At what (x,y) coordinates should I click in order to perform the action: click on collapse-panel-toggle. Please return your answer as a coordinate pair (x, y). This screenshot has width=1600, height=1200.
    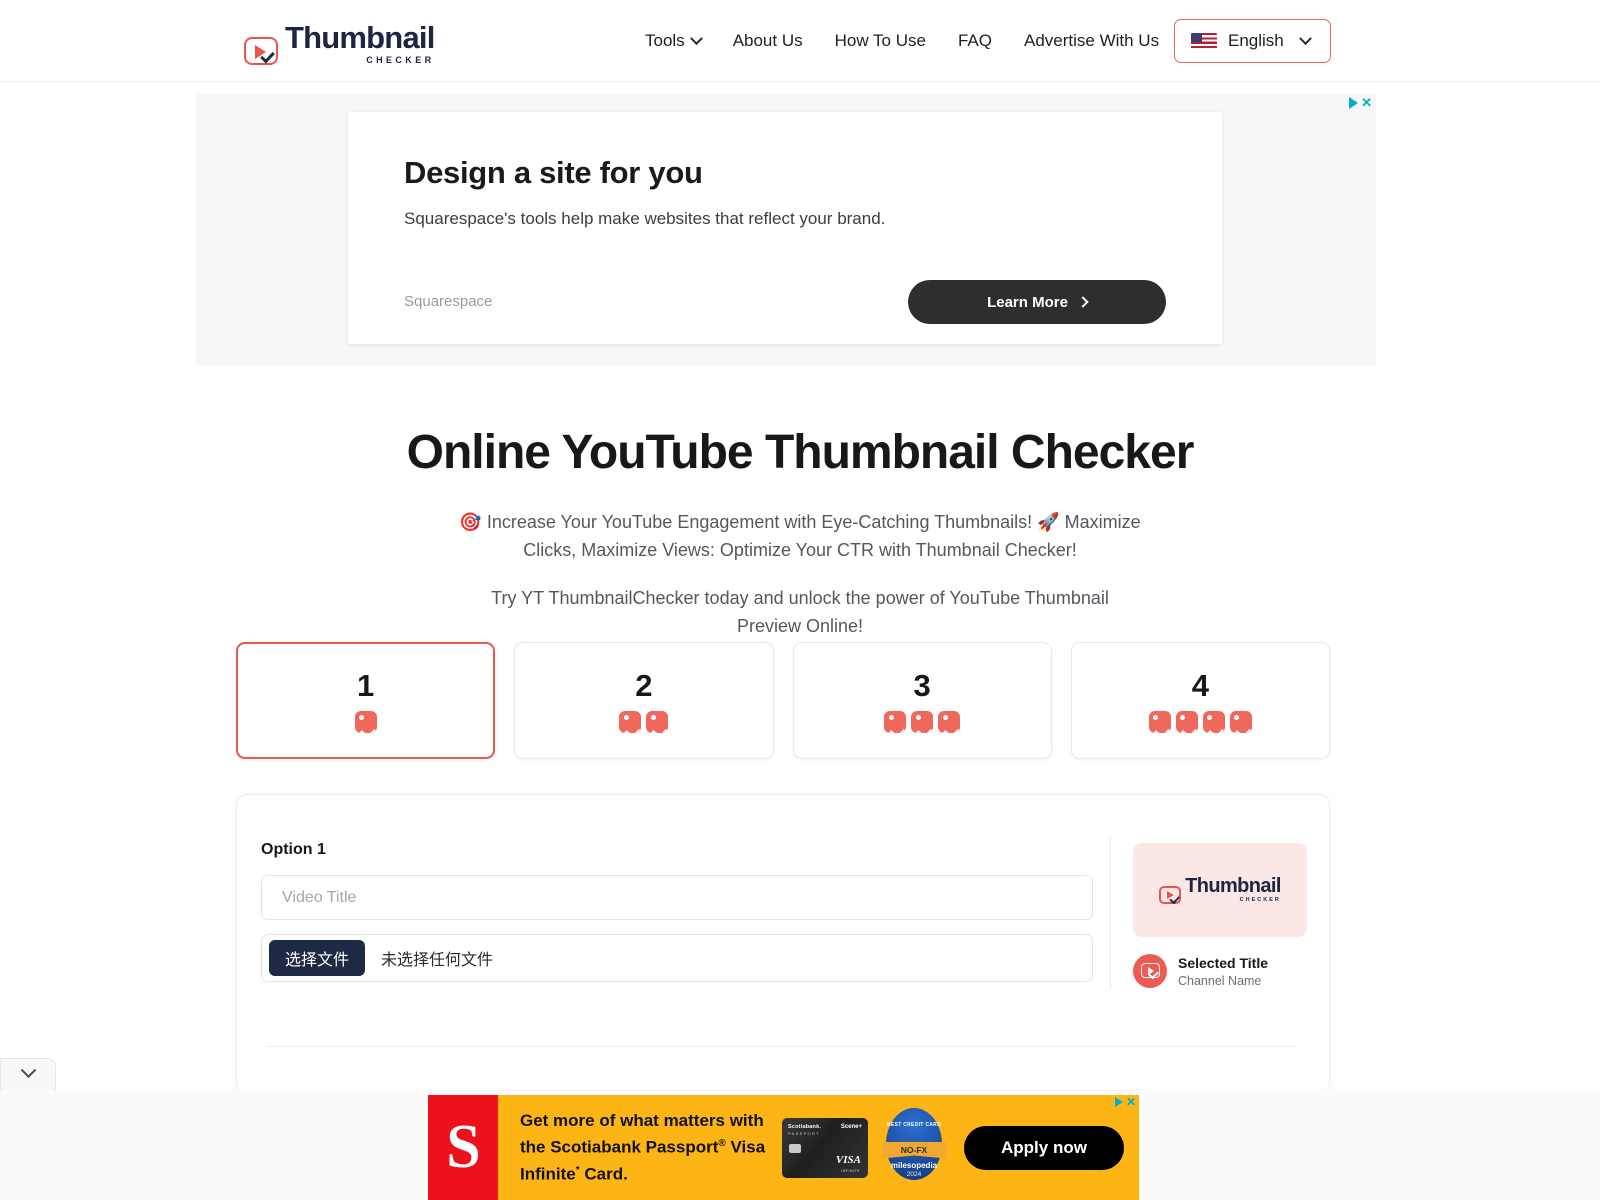
    Looking at the image, I should click on (28, 1074).